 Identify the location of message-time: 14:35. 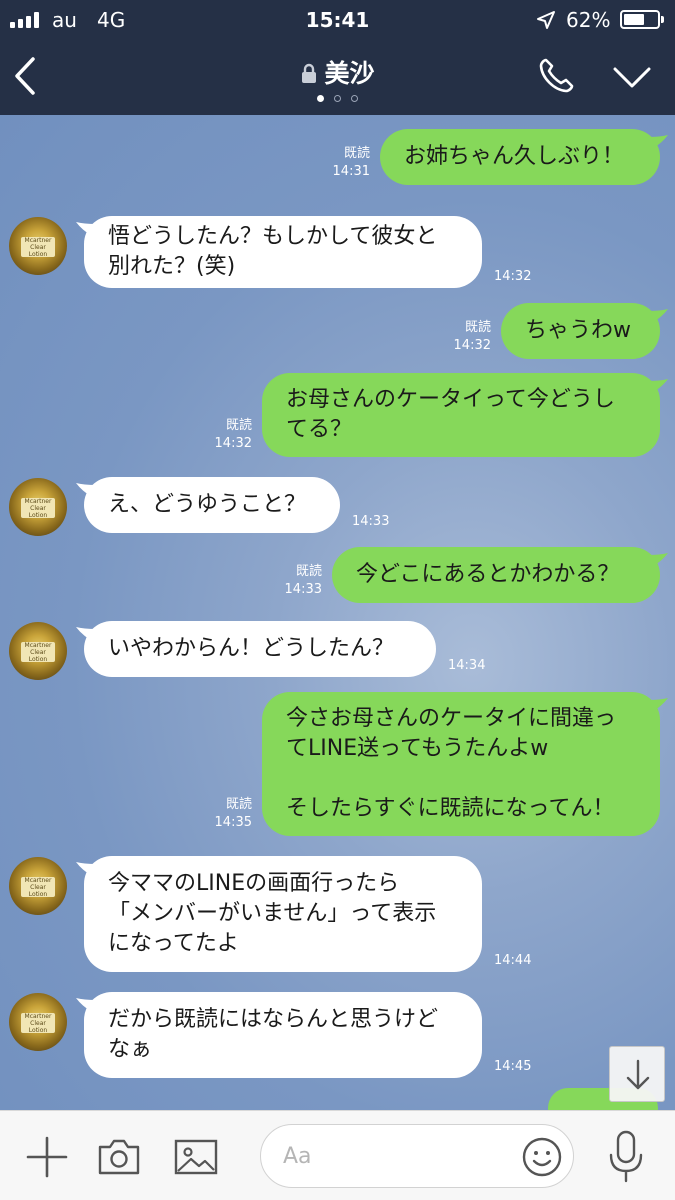
(233, 822).